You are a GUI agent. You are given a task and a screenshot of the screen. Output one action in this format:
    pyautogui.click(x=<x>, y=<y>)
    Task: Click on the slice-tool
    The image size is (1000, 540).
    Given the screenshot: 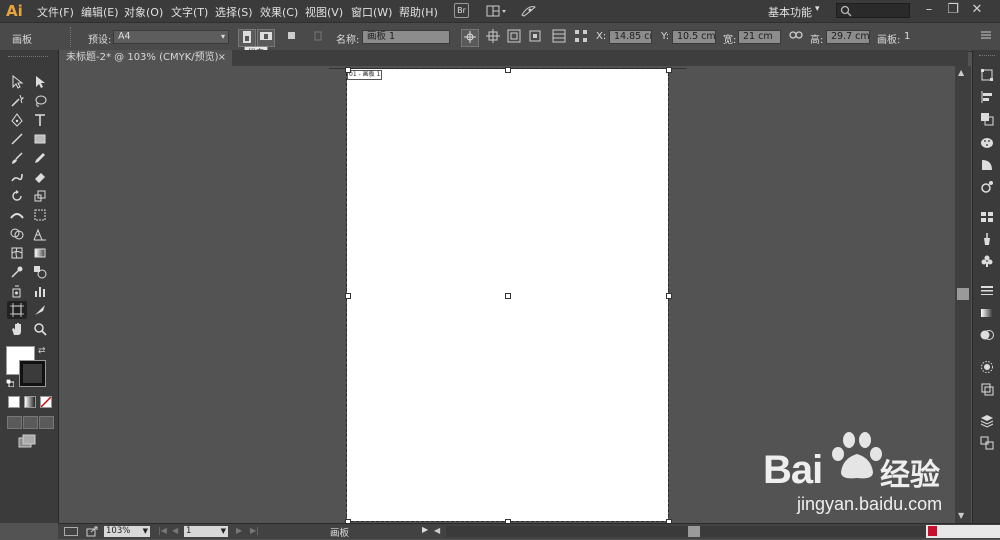 What is the action you would take?
    pyautogui.click(x=40, y=310)
    